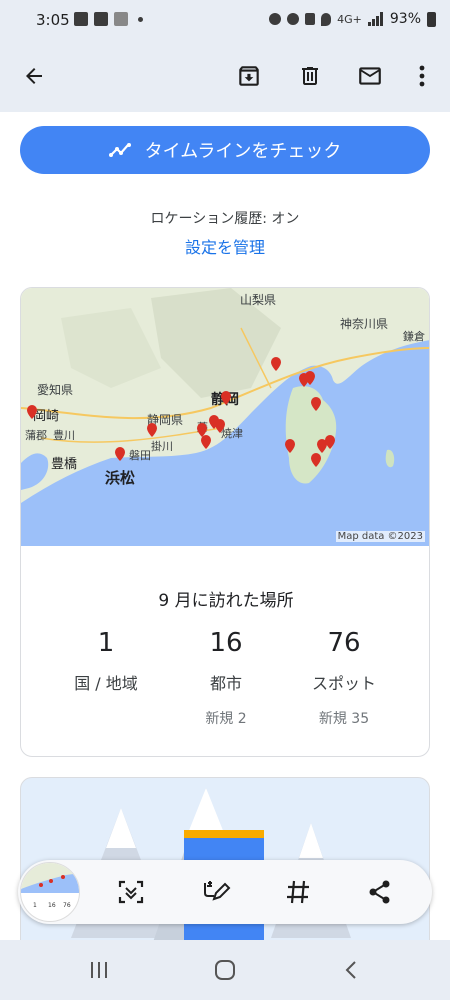  What do you see at coordinates (431, 19) in the screenshot?
I see `battery-icon` at bounding box center [431, 19].